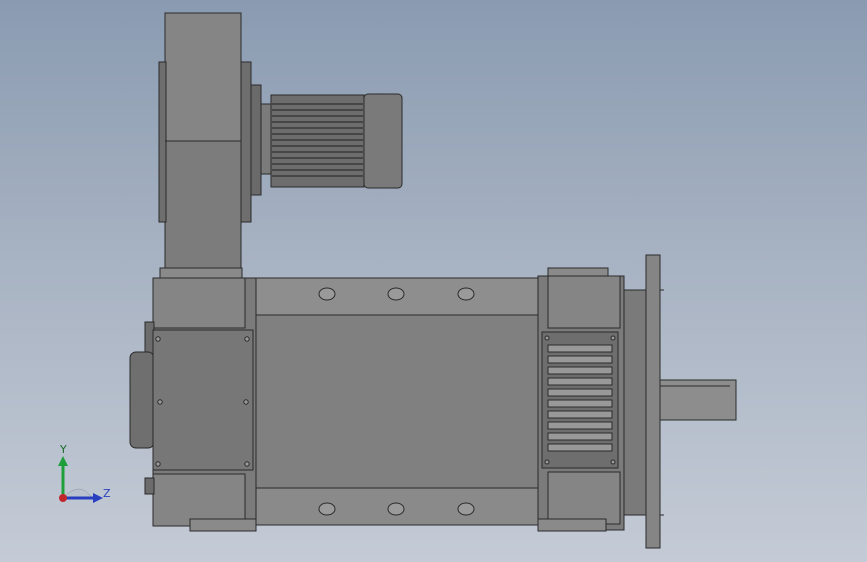  I want to click on terminal-box-cover, so click(203, 400).